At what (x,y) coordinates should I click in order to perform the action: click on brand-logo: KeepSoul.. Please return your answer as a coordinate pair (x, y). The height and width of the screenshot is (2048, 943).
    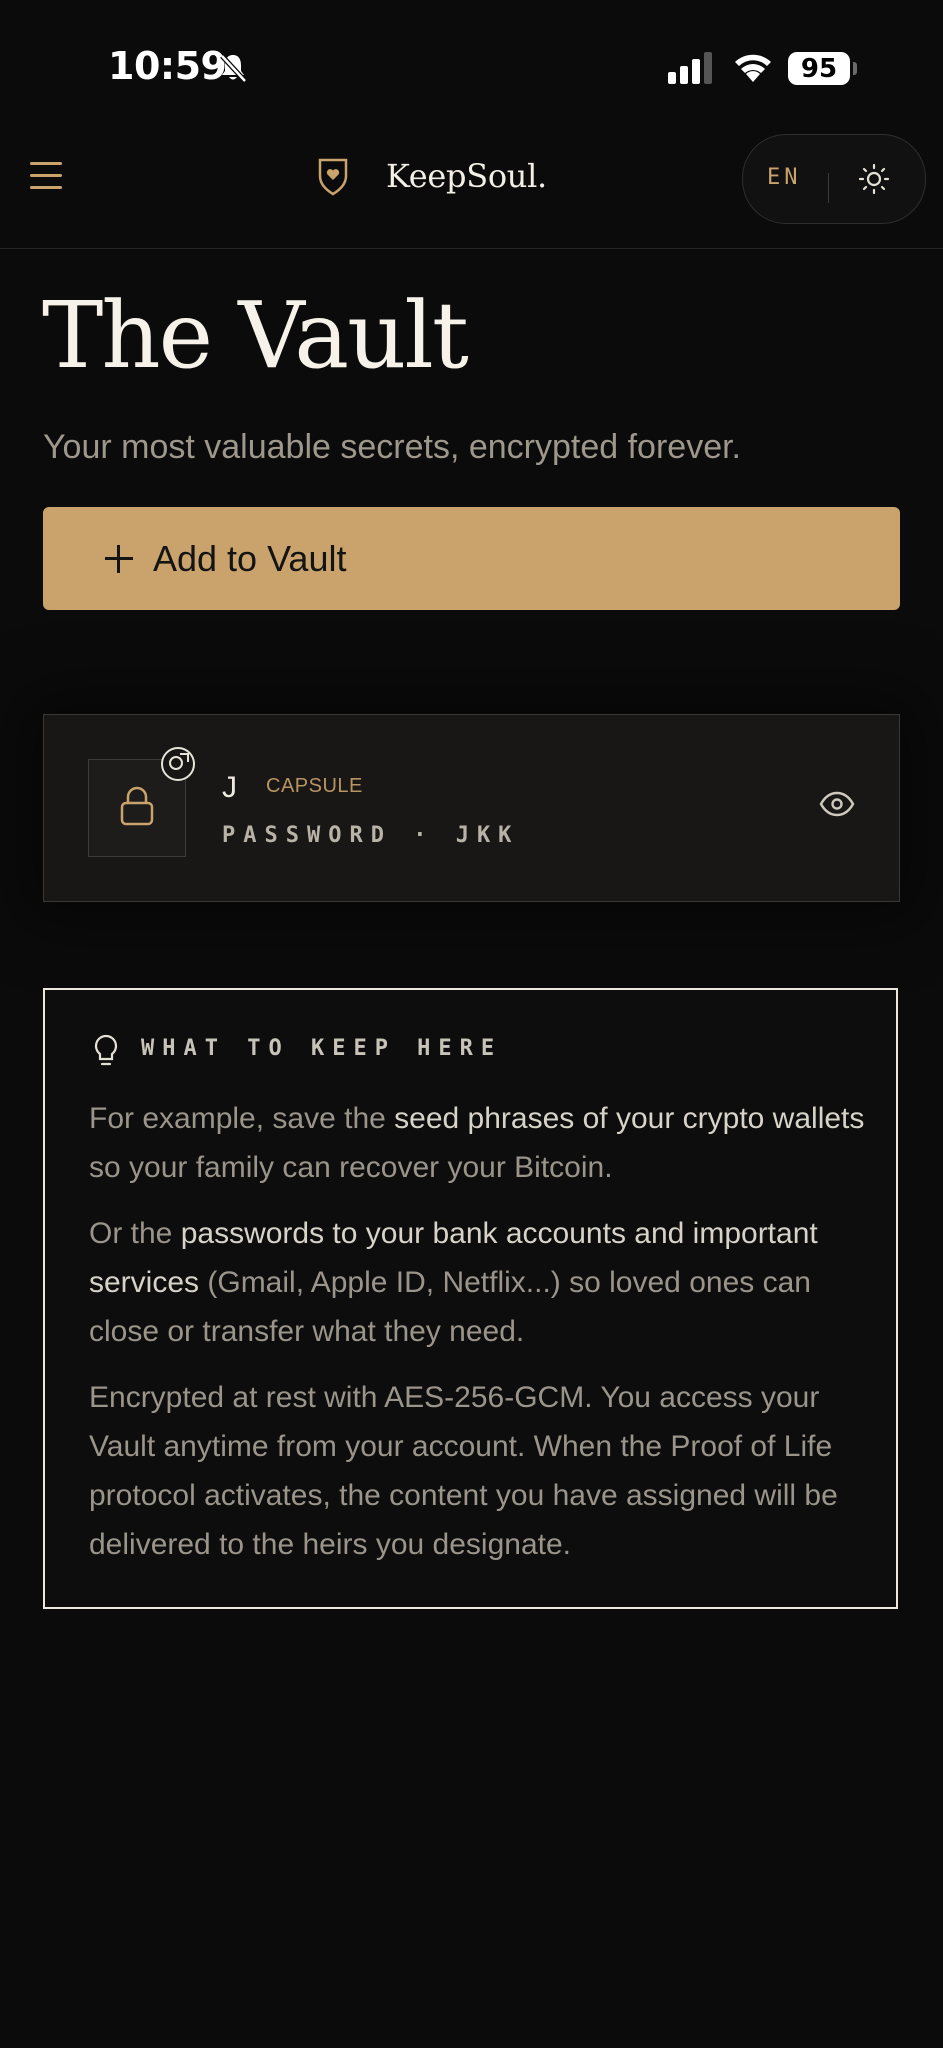
    Looking at the image, I should click on (431, 176).